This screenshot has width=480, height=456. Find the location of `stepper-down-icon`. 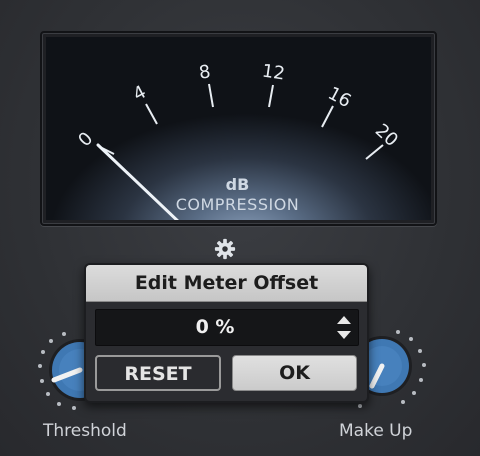

stepper-down-icon is located at coordinates (344, 335).